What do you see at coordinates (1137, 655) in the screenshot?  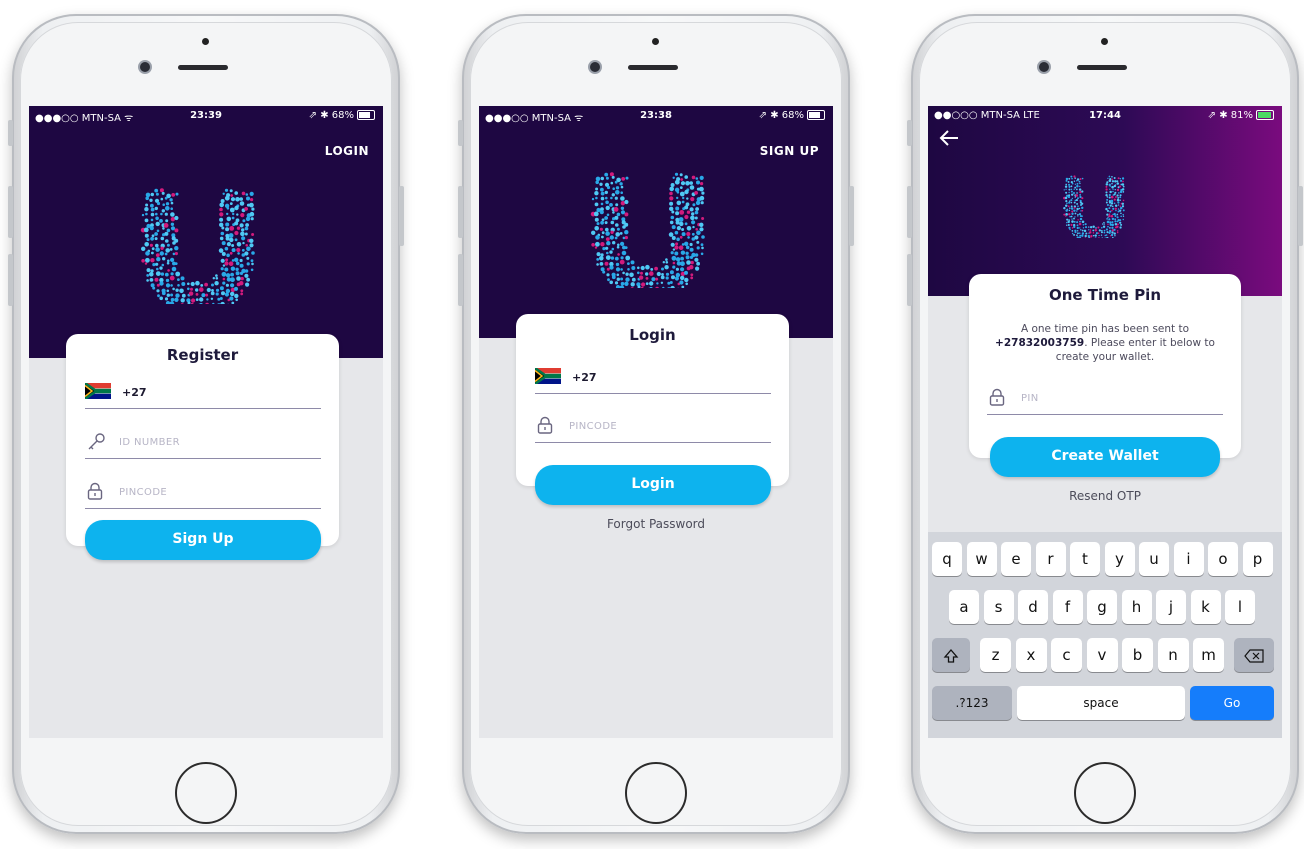 I see `key-b: b` at bounding box center [1137, 655].